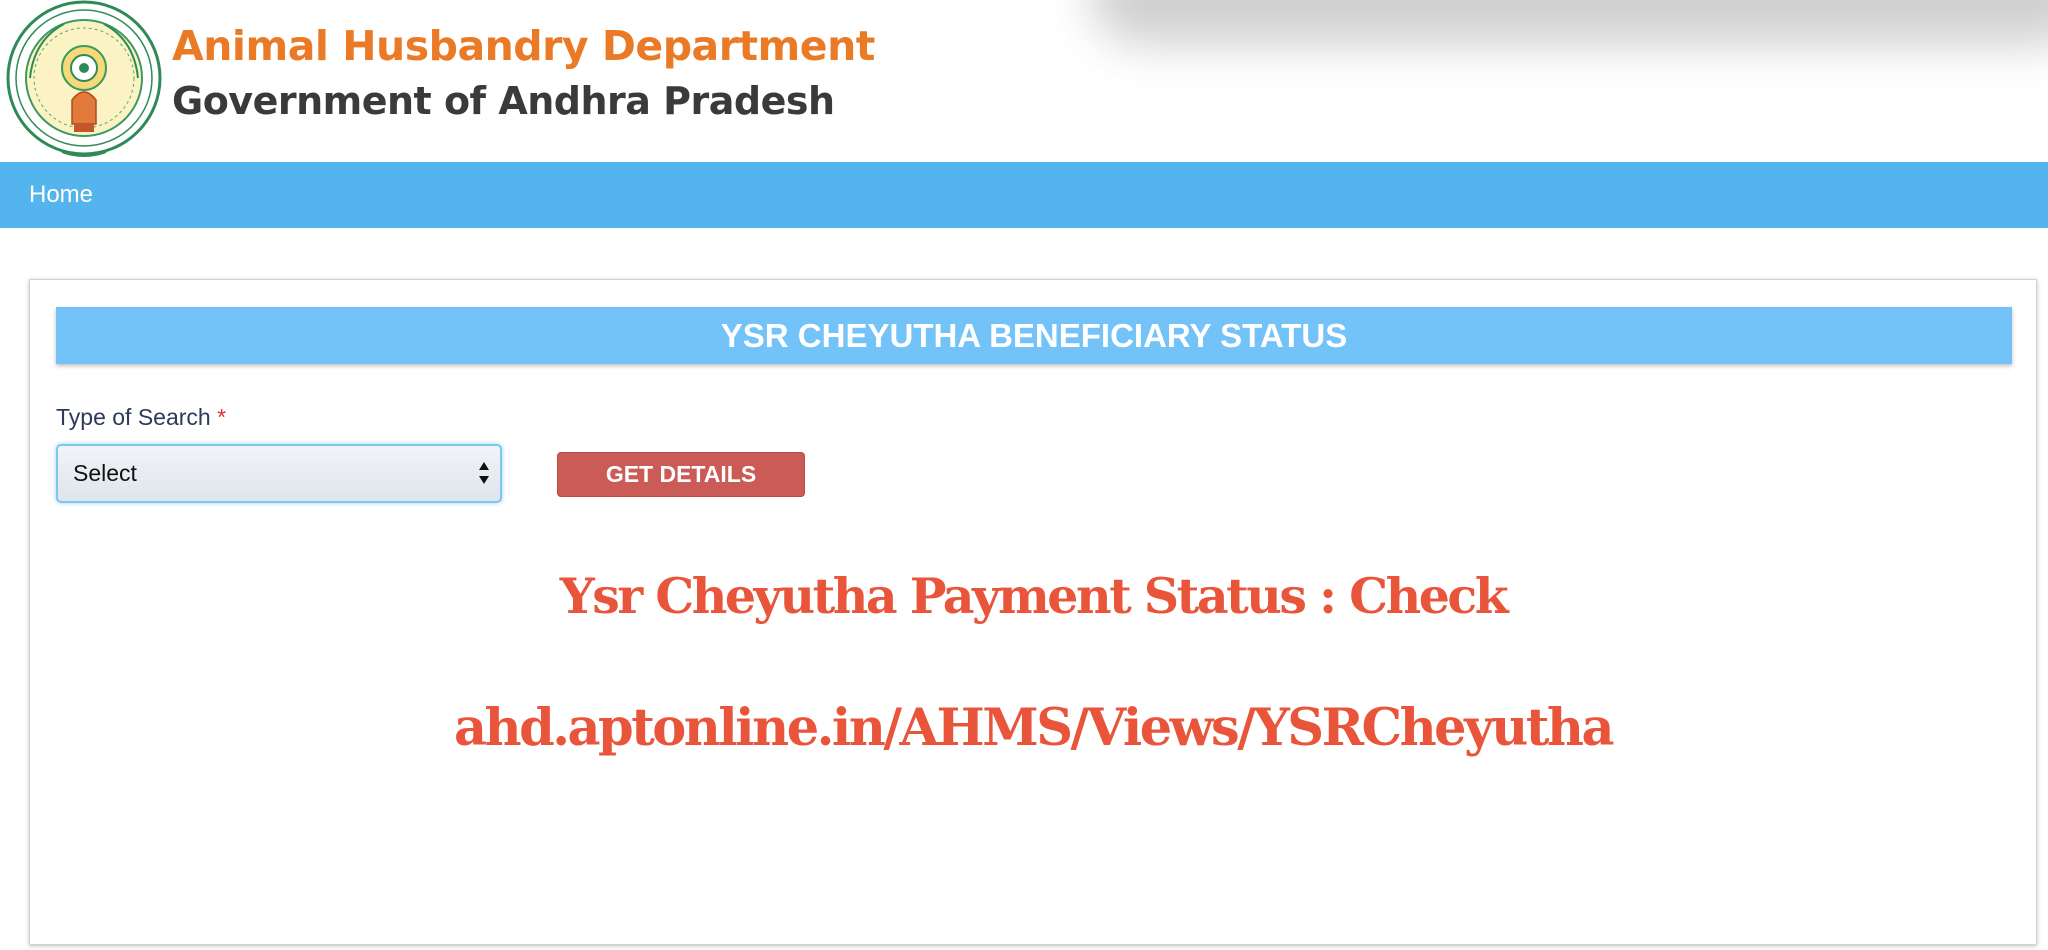  Describe the element at coordinates (484, 473) in the screenshot. I see `select-updown-arrows-icon` at that location.